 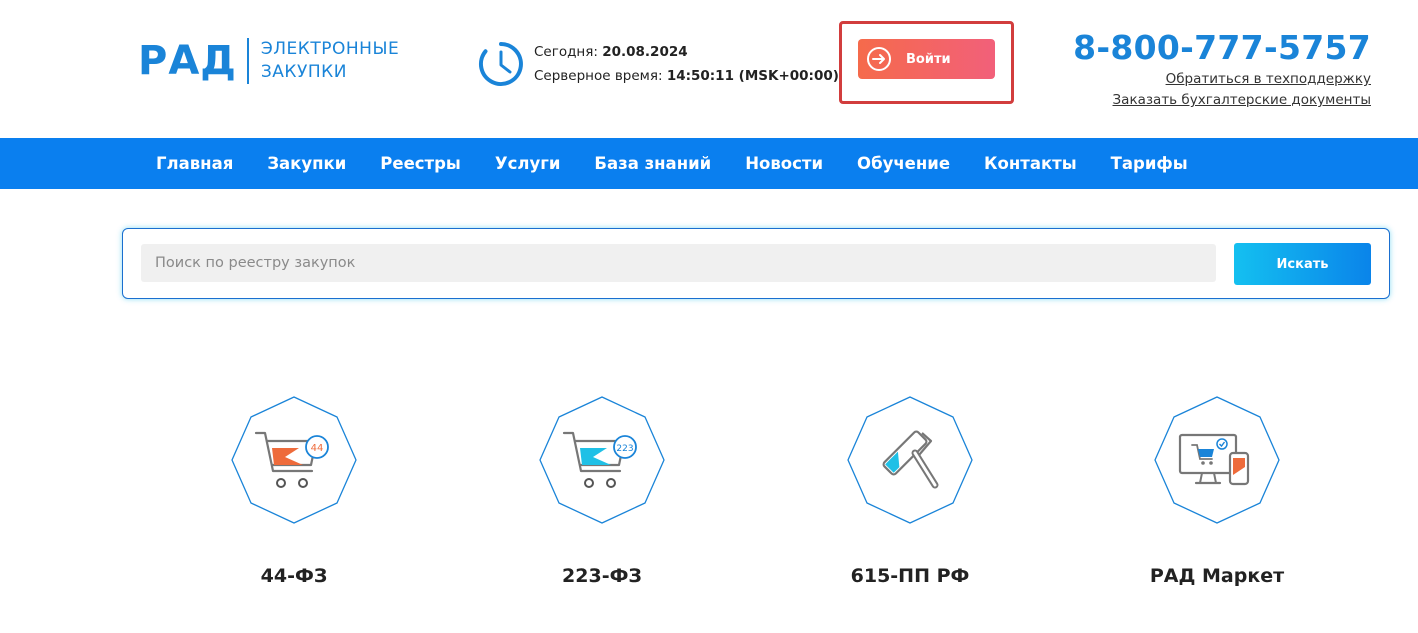 What do you see at coordinates (598, 76) in the screenshot?
I see `server-time-label: Серверное время:` at bounding box center [598, 76].